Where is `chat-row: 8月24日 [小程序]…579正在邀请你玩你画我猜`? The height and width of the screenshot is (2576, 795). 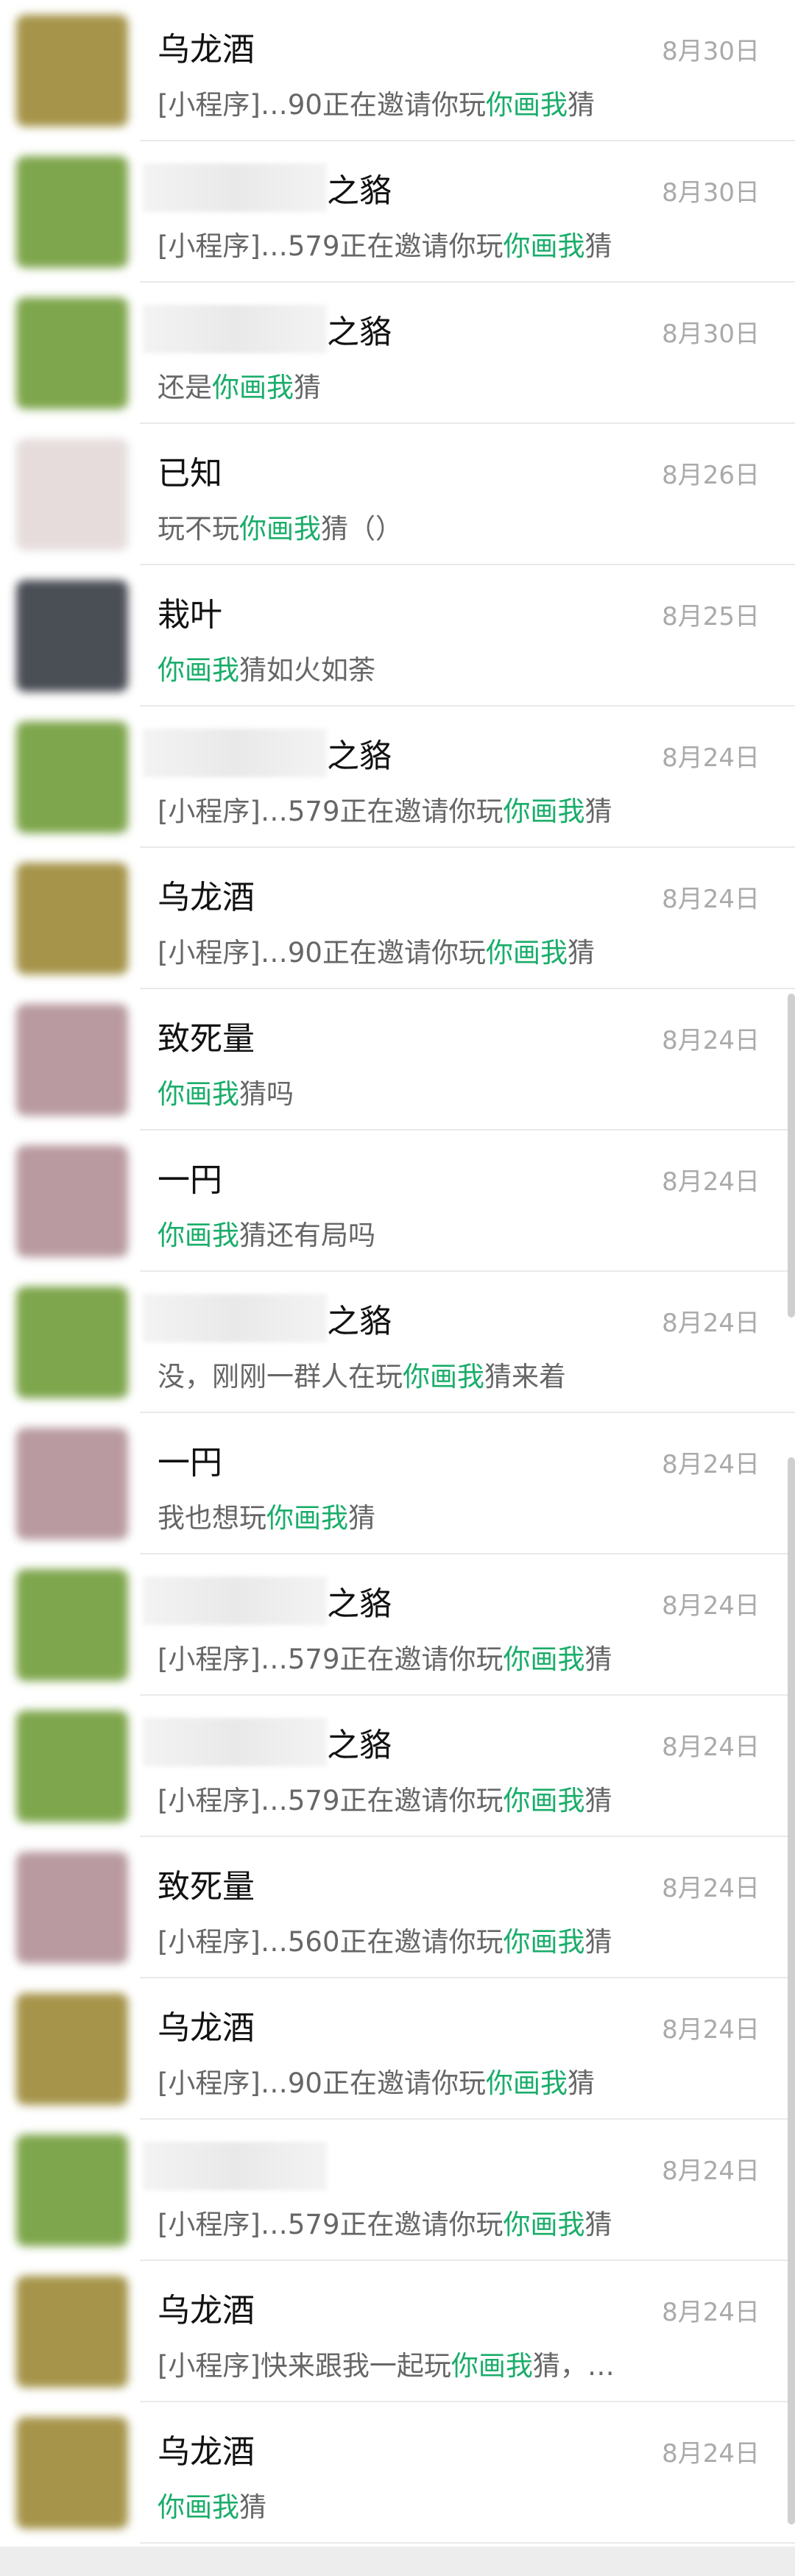 chat-row: 8月24日 [小程序]…579正在邀请你玩你画我猜 is located at coordinates (397, 2190).